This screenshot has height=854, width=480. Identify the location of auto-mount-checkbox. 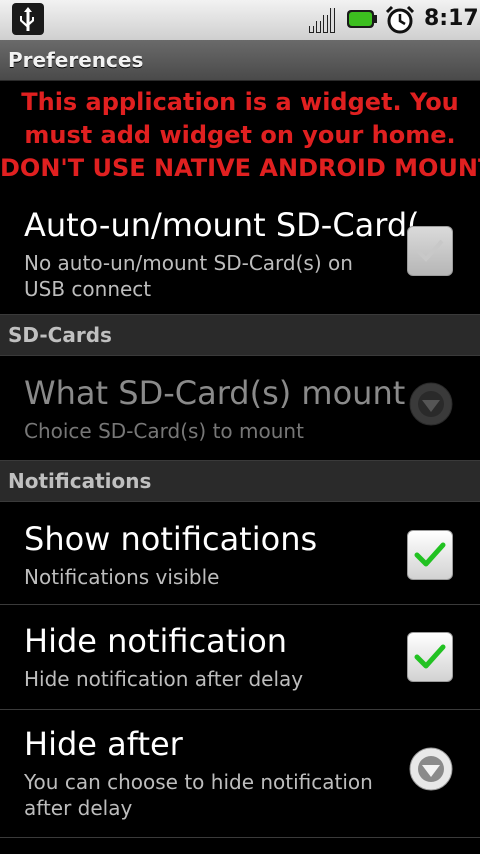
(430, 251).